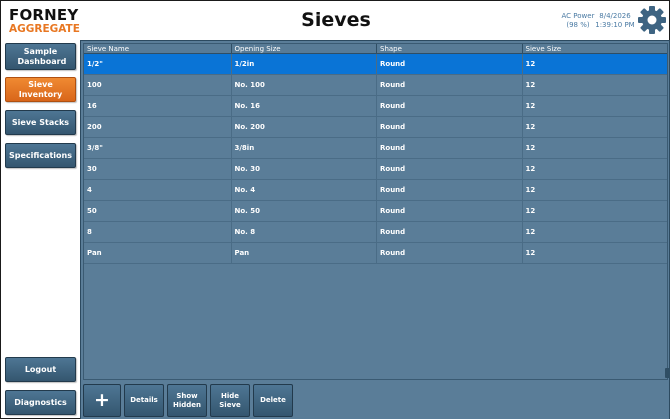 The height and width of the screenshot is (419, 670). I want to click on table-cell: 8, so click(158, 232).